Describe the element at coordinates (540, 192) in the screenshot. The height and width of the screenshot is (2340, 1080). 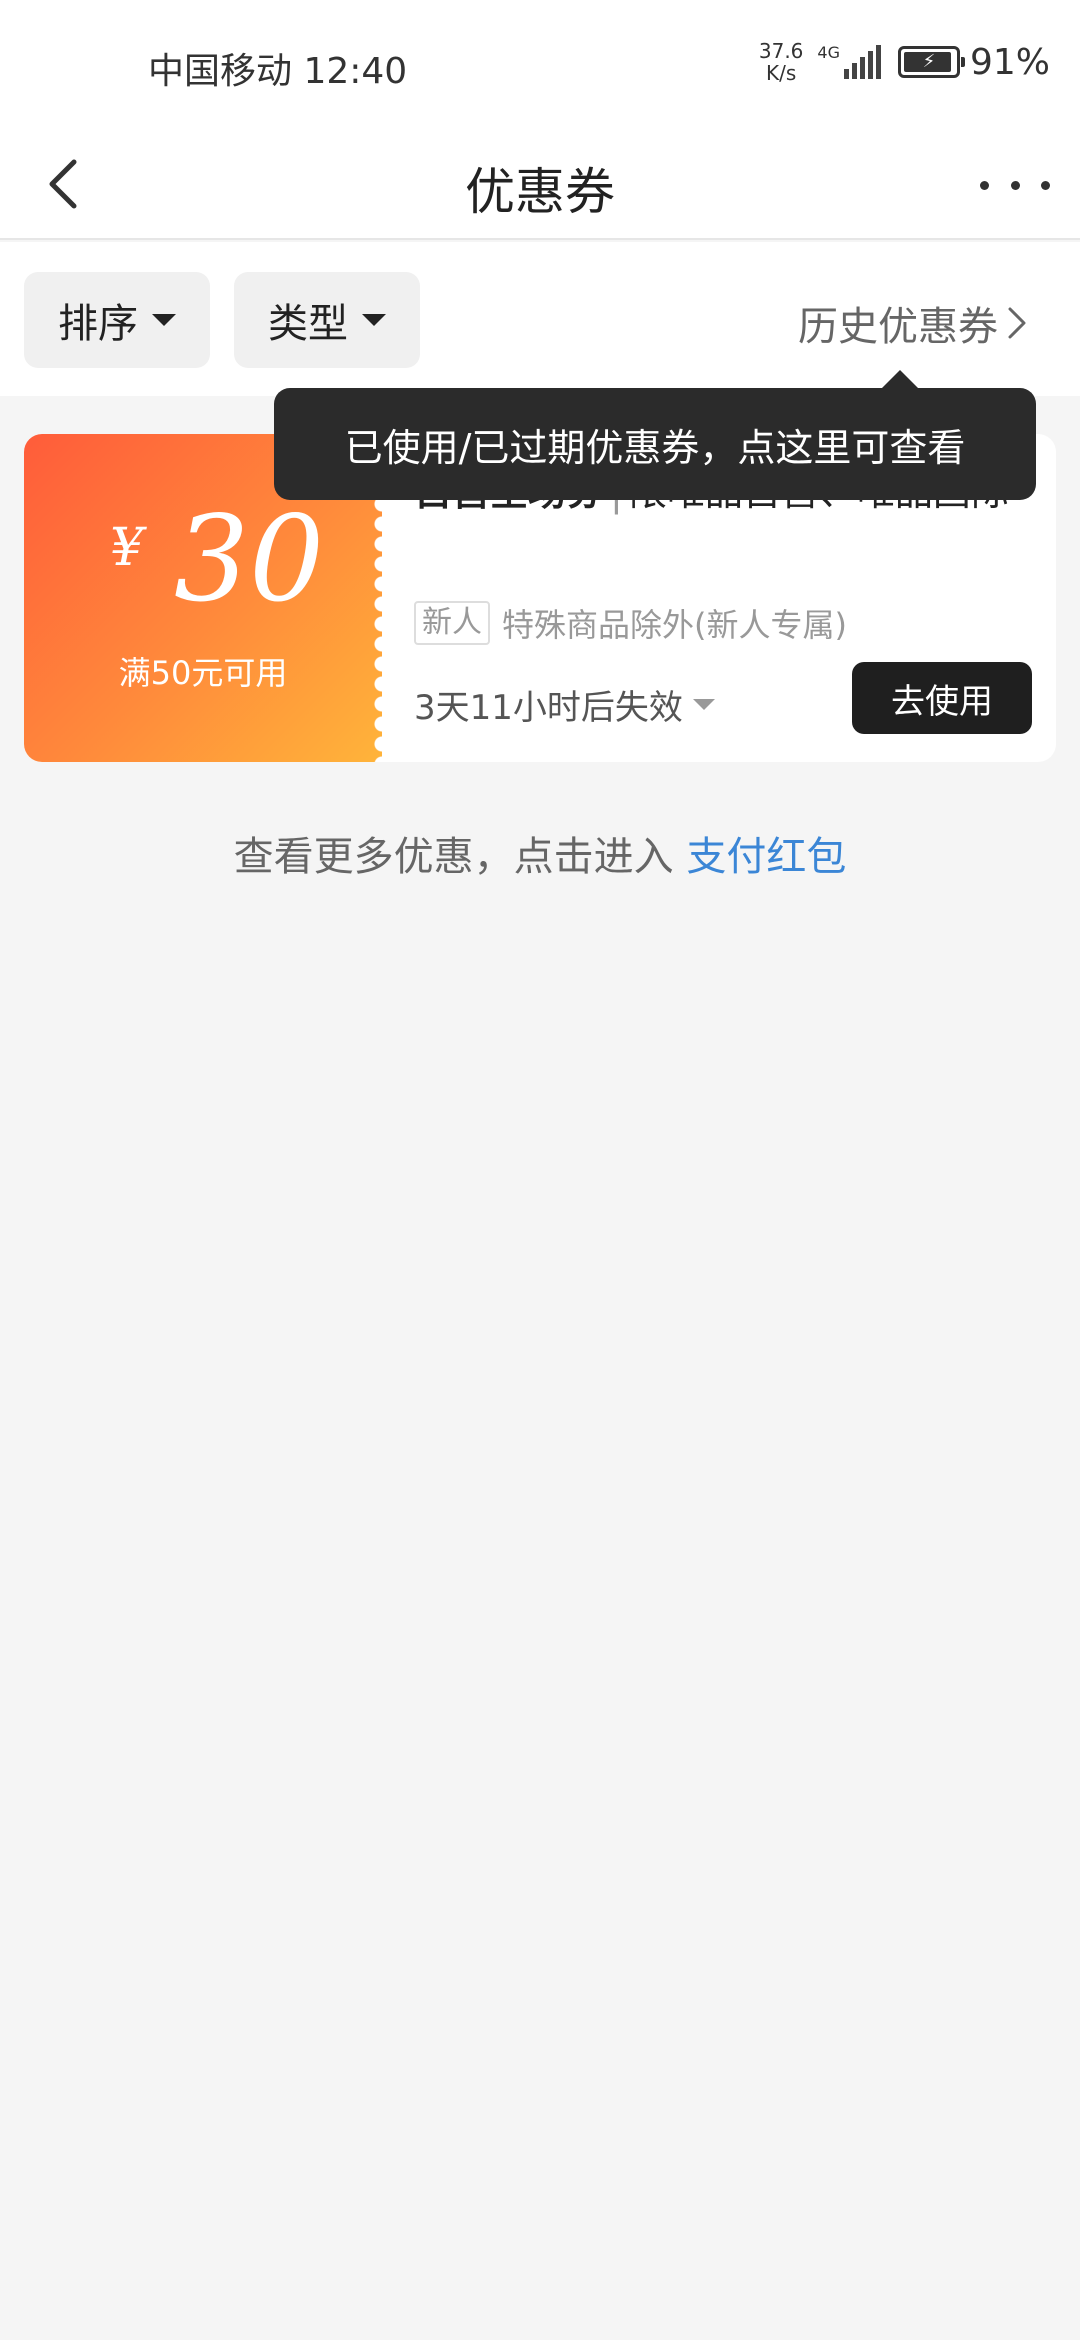
I see `page-title: 优惠券` at that location.